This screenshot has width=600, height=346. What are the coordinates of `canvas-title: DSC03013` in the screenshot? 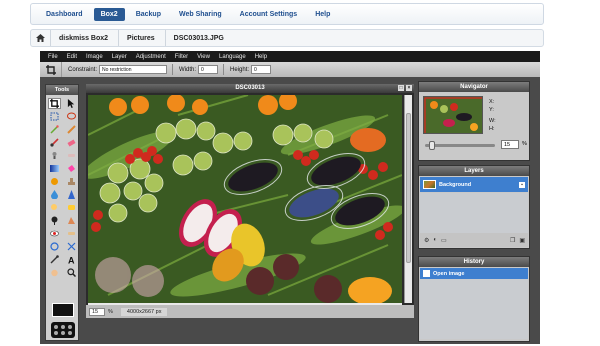 It's located at (250, 88).